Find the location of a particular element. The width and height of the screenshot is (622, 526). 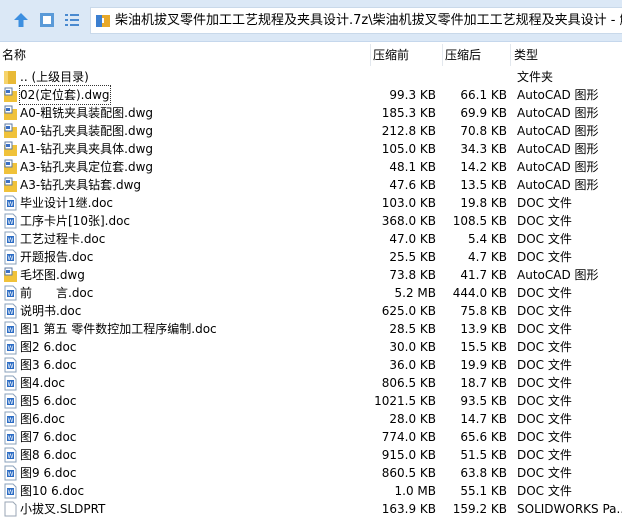

size-before: 25.5 KB is located at coordinates (412, 257).